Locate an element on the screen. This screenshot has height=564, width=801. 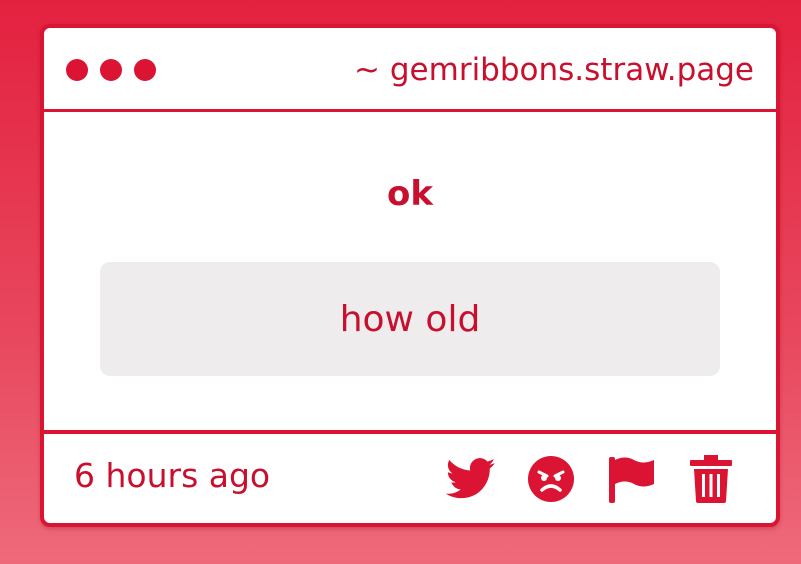
page-url: ~ gemribbons.straw.page is located at coordinates (554, 70).